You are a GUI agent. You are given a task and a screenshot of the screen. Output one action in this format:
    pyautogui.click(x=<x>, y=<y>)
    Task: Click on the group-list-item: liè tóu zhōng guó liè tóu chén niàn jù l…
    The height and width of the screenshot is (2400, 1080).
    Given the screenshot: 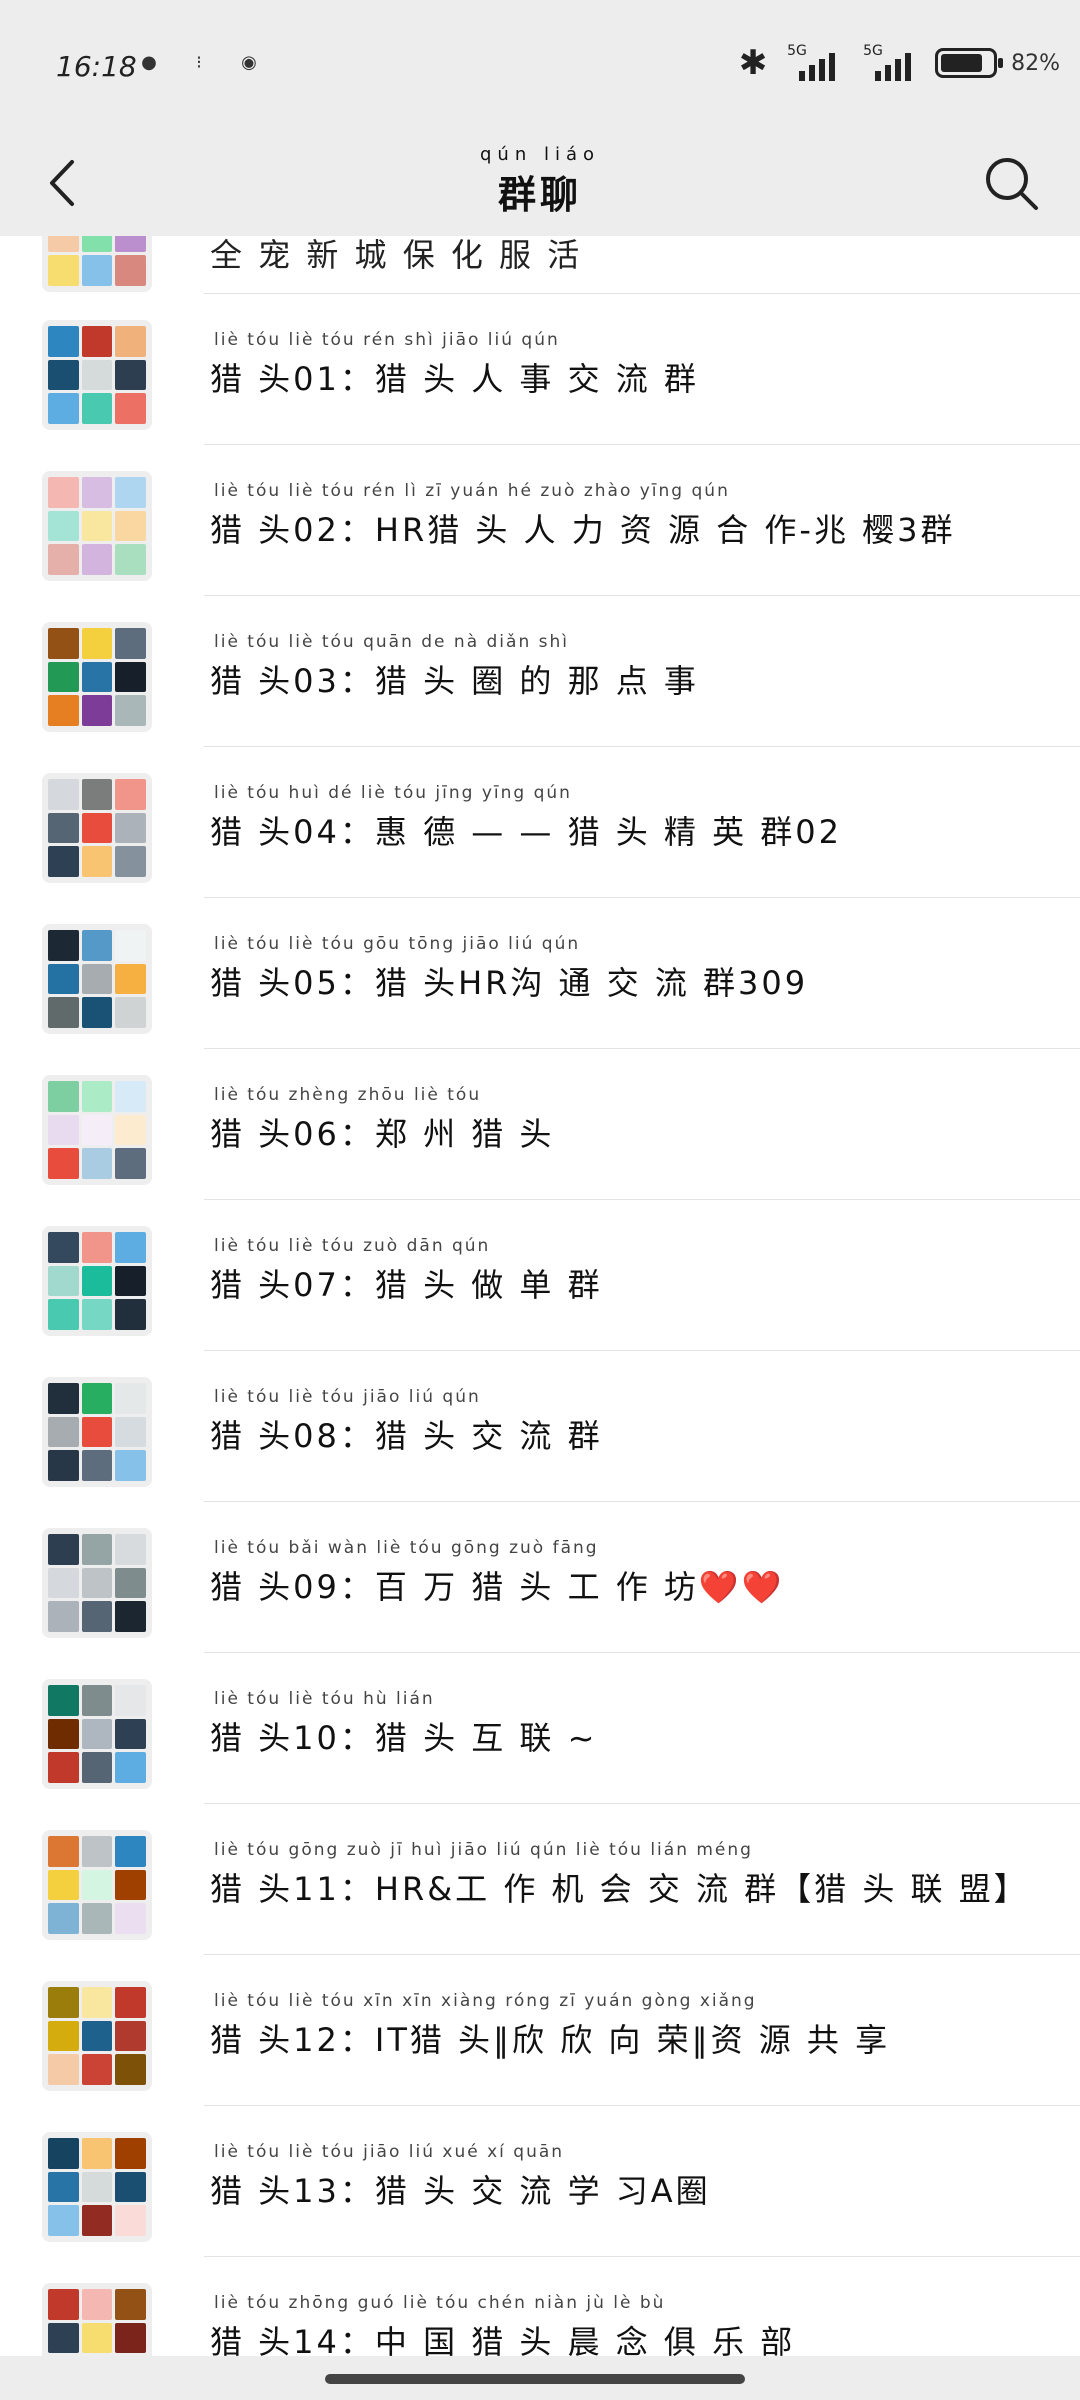 What is the action you would take?
    pyautogui.click(x=540, y=2306)
    